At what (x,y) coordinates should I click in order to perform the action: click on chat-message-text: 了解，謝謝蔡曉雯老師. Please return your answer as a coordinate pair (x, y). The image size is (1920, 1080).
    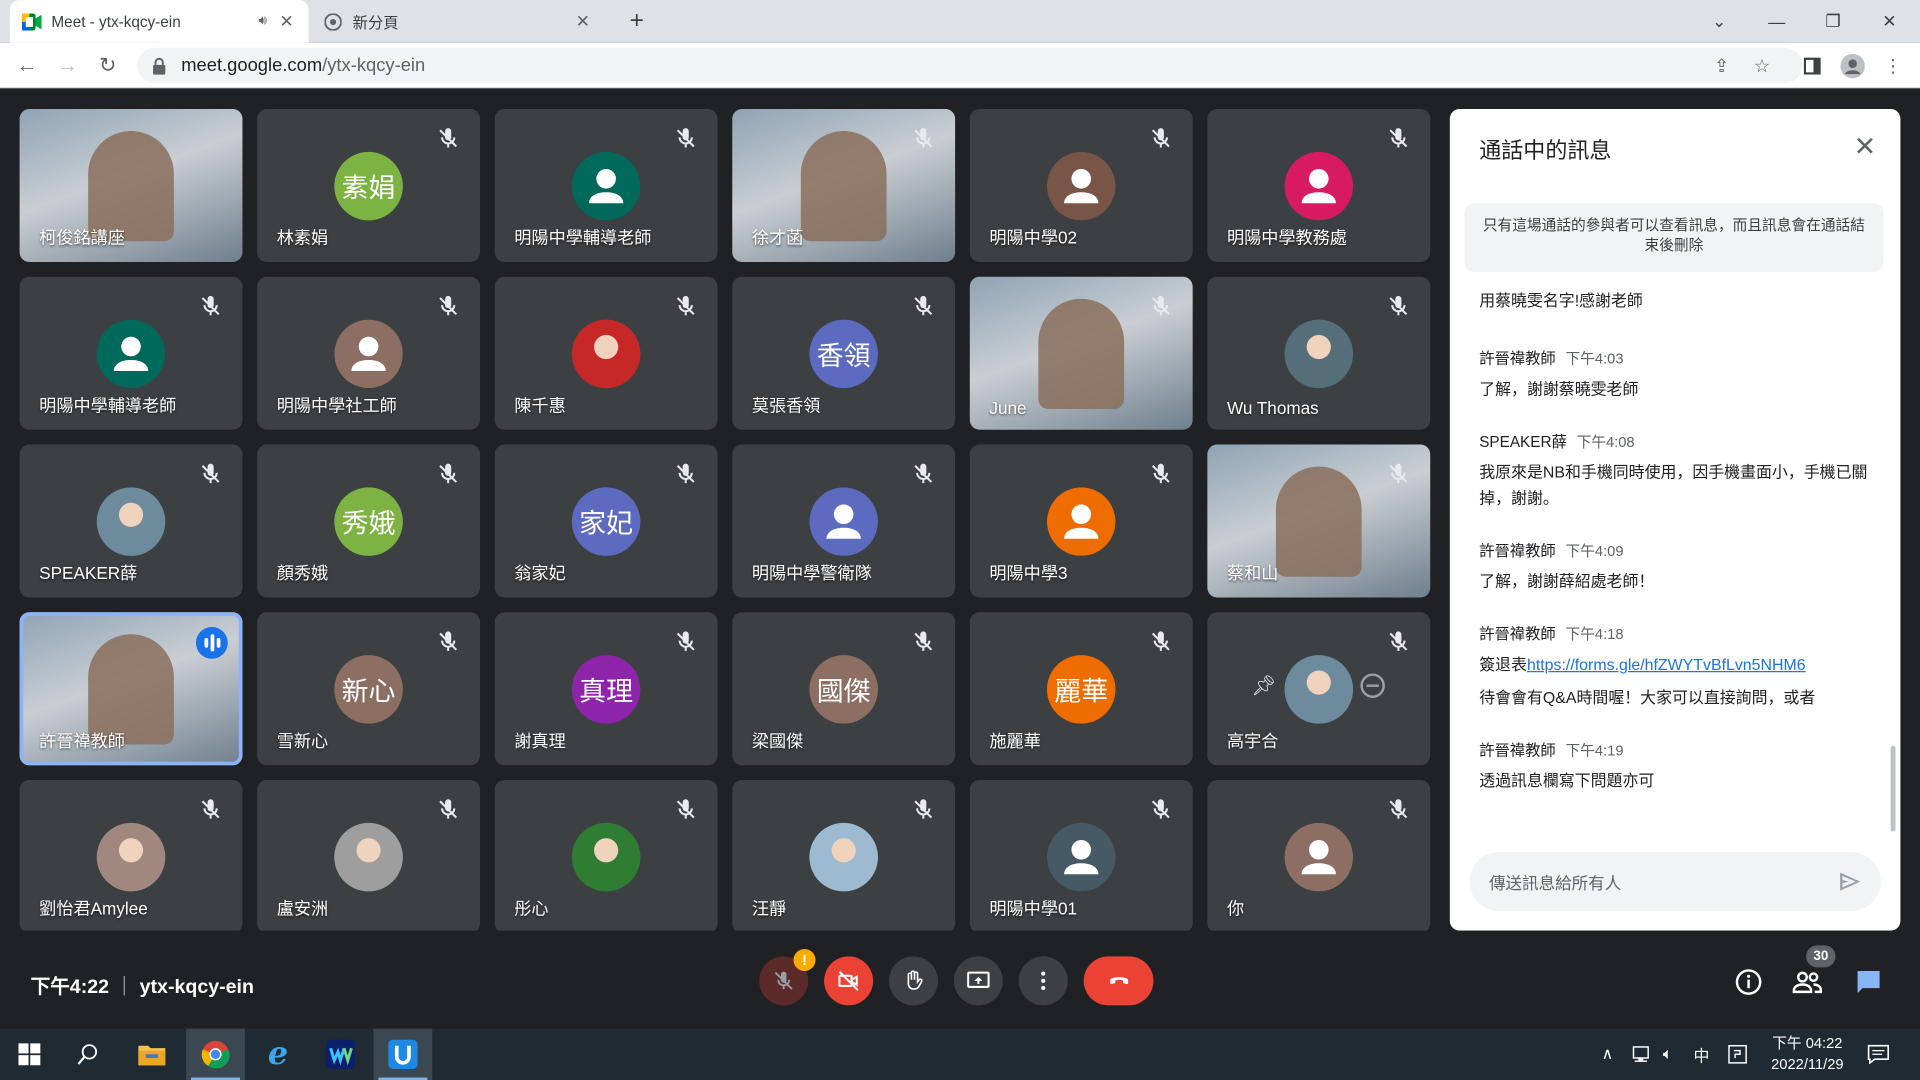
    Looking at the image, I should click on (1559, 388).